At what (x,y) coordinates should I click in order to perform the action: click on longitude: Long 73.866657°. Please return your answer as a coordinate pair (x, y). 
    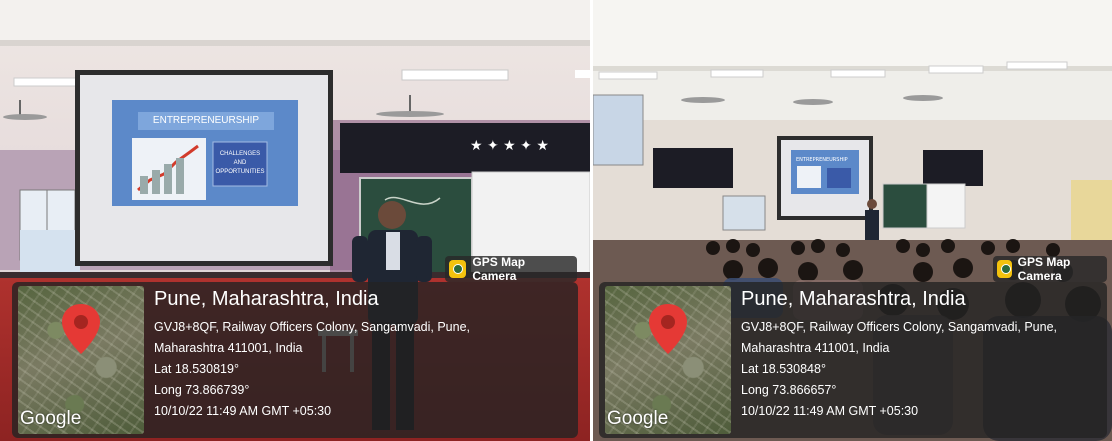
    Looking at the image, I should click on (789, 390).